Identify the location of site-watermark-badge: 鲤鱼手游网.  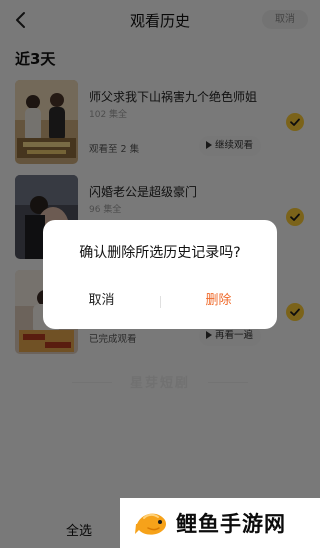
(220, 523).